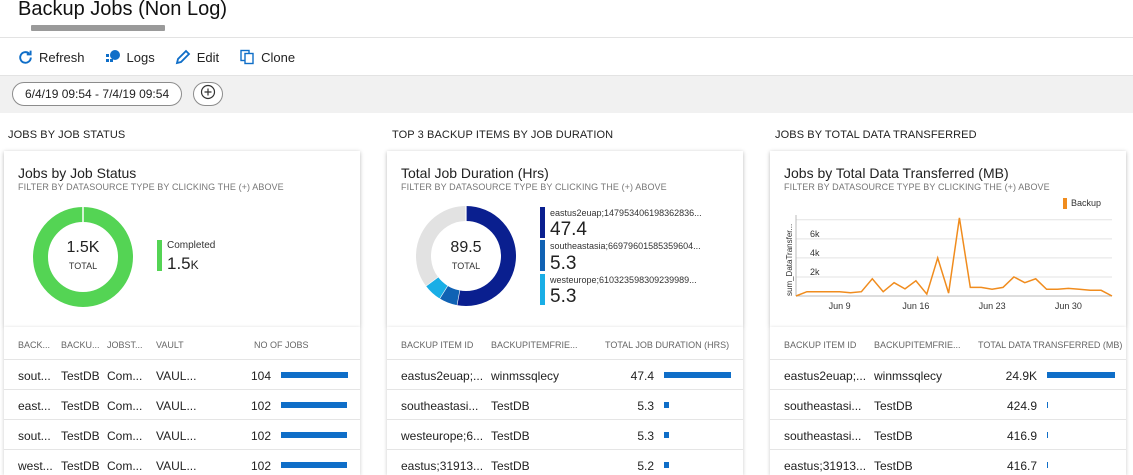  Describe the element at coordinates (563, 296) in the screenshot. I see `legend-value-westeurope: 5.3` at that location.